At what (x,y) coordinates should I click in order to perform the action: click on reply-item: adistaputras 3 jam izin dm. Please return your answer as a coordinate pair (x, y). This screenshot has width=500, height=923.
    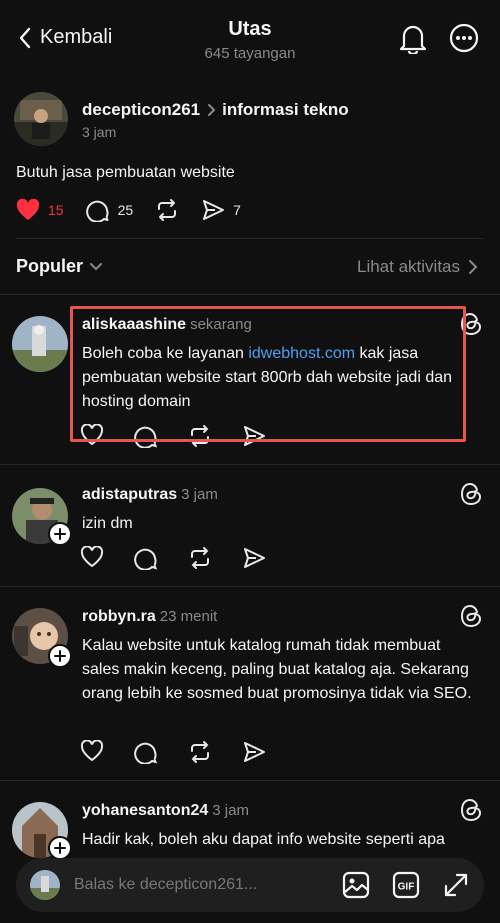
    Looking at the image, I should click on (250, 533).